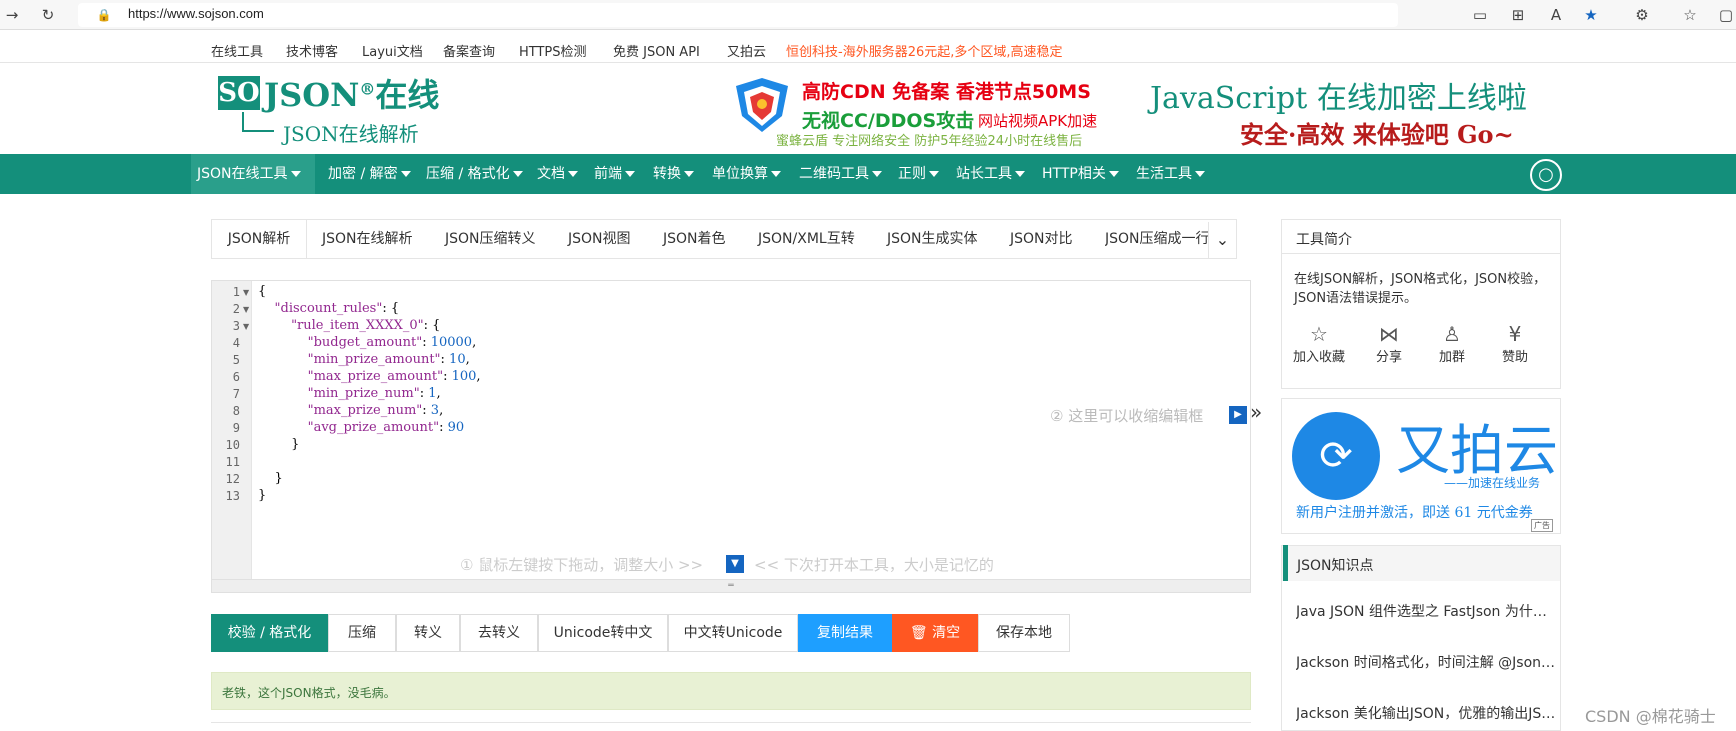  I want to click on json-key: "max_prize_num", so click(365, 410).